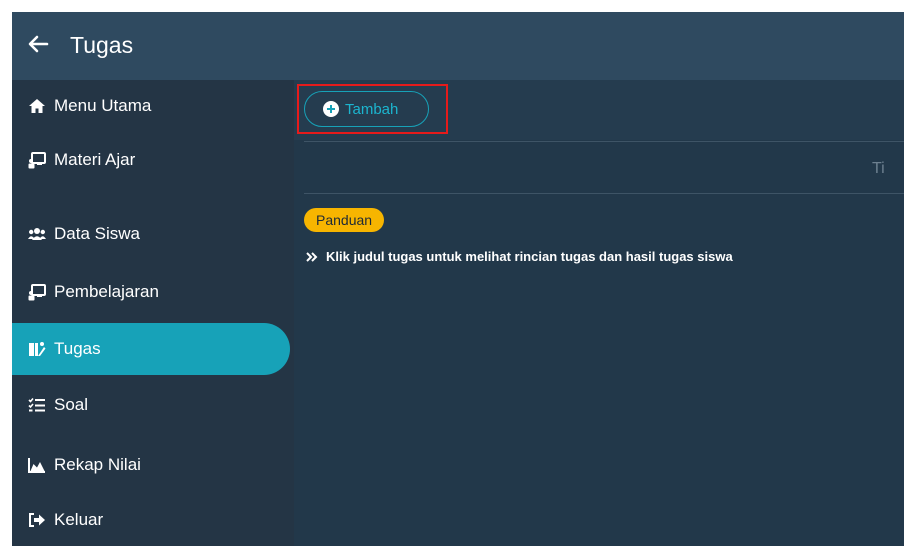 The image size is (904, 546). What do you see at coordinates (151, 520) in the screenshot?
I see `sidebar-item-keluar: Keluar` at bounding box center [151, 520].